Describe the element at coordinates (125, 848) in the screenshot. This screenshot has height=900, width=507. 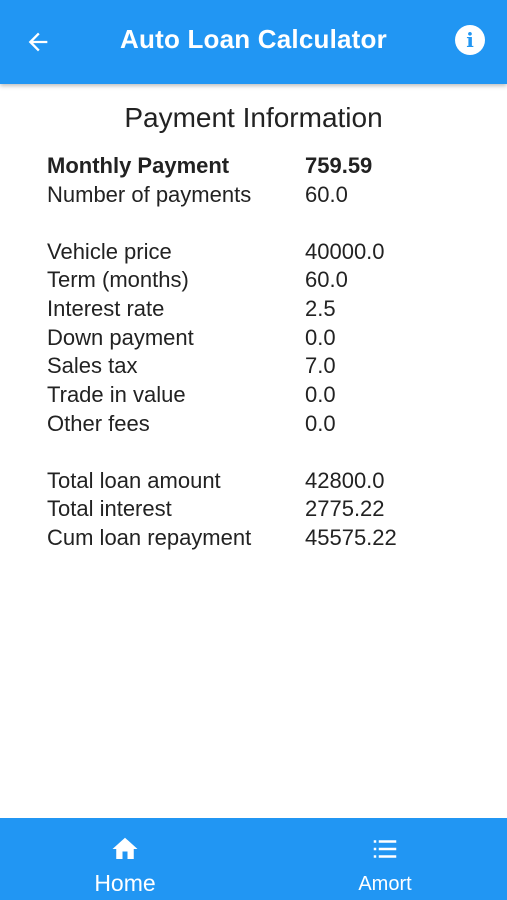
I see `home-icon` at that location.